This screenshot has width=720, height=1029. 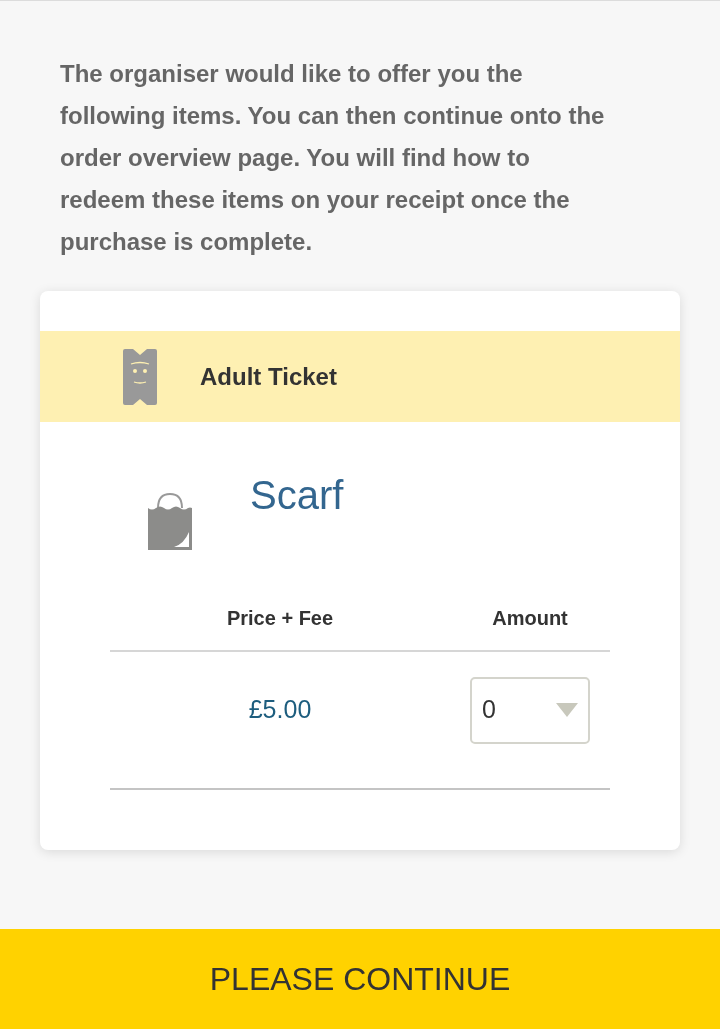 I want to click on amount-select: 0, so click(x=530, y=710).